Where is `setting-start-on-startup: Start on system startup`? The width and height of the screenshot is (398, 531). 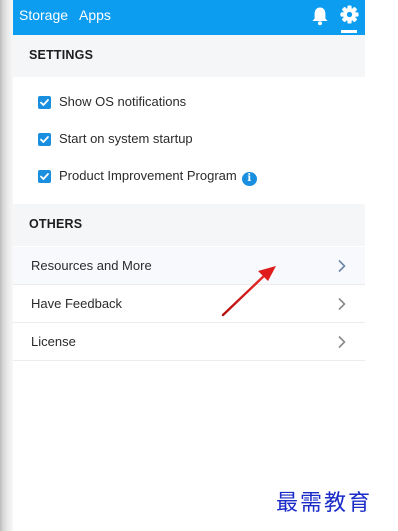 setting-start-on-startup: Start on system startup is located at coordinates (189, 140).